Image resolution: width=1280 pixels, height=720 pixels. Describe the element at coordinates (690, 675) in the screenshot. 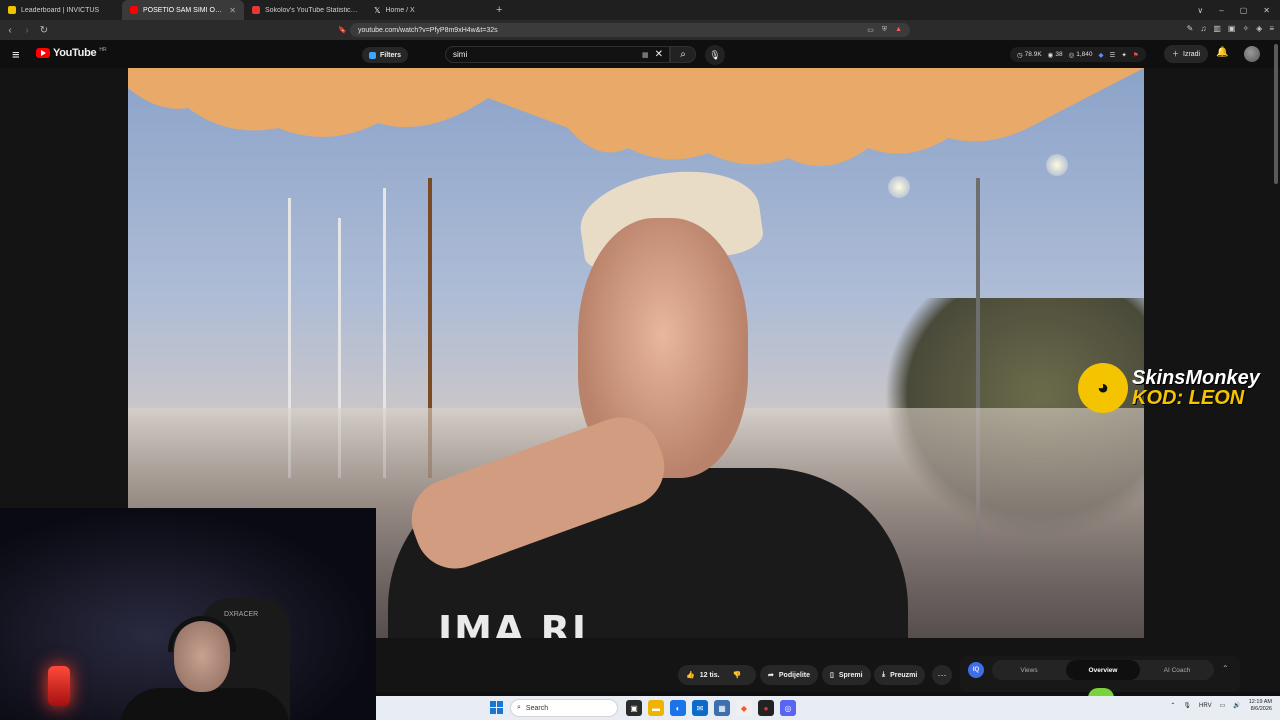

I see `like-icon: 👍` at that location.